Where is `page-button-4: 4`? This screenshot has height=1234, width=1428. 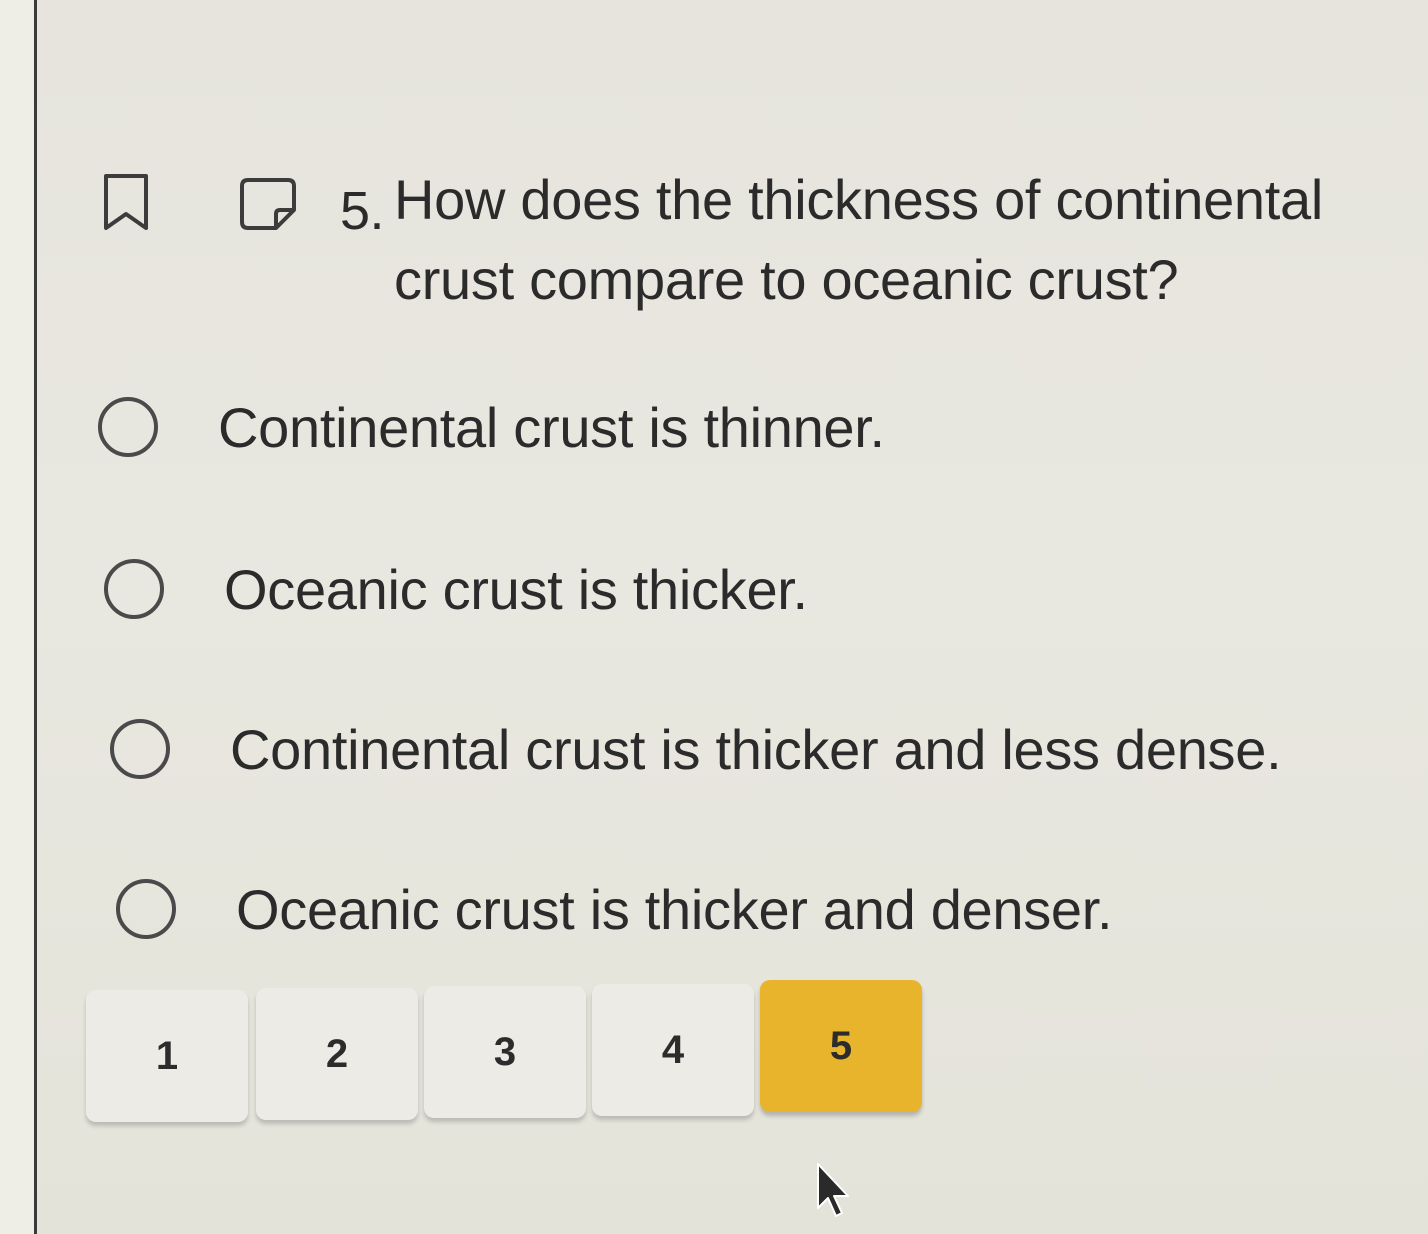
page-button-4: 4 is located at coordinates (673, 1050).